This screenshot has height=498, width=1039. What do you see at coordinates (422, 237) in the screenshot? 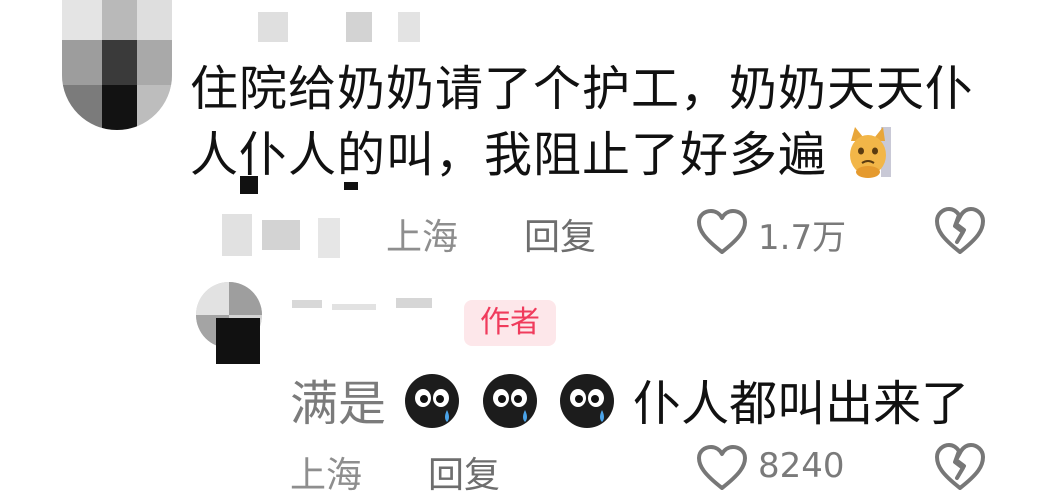
I see `comment-location: 上海` at bounding box center [422, 237].